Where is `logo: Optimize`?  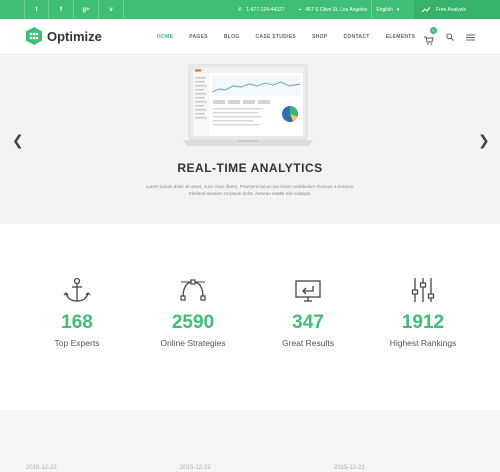
logo: Optimize is located at coordinates (63, 36).